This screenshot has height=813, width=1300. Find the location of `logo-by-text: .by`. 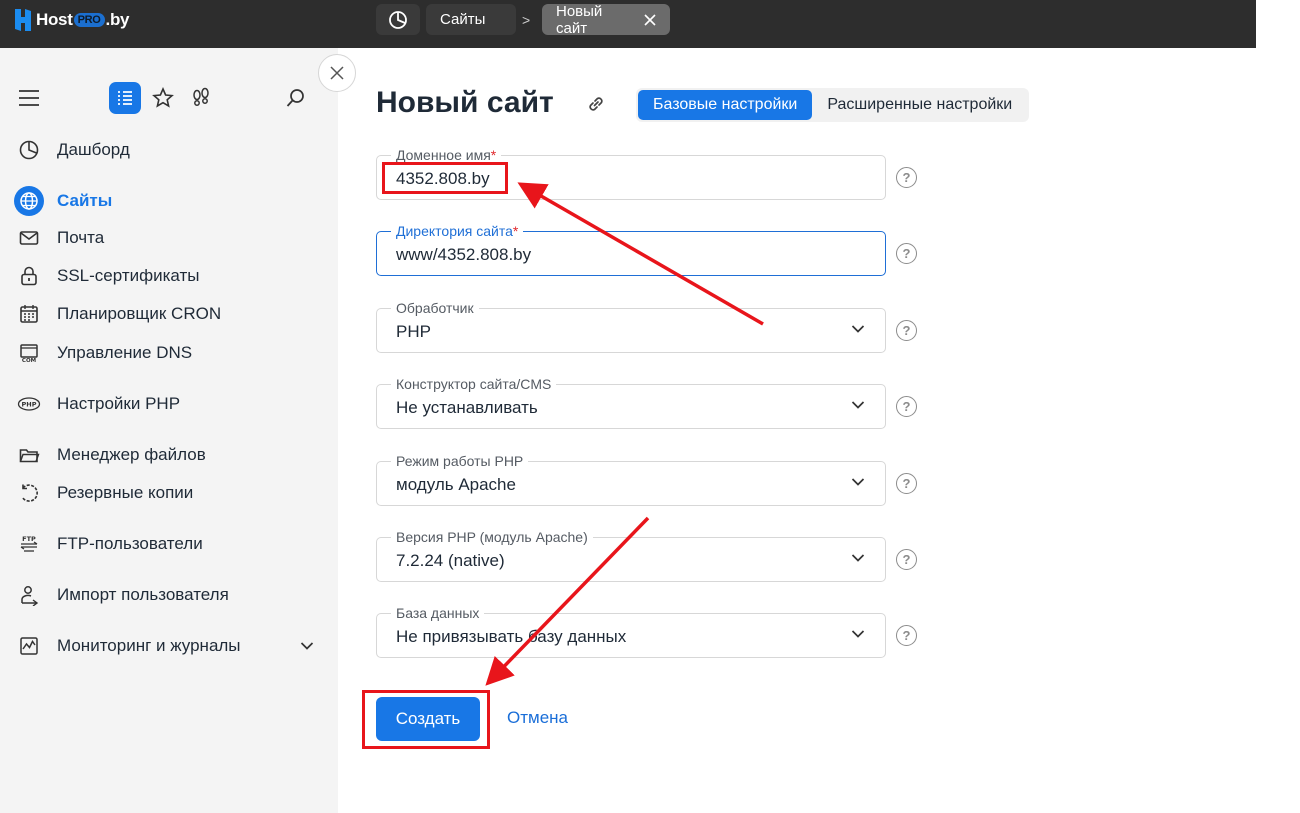

logo-by-text: .by is located at coordinates (117, 19).